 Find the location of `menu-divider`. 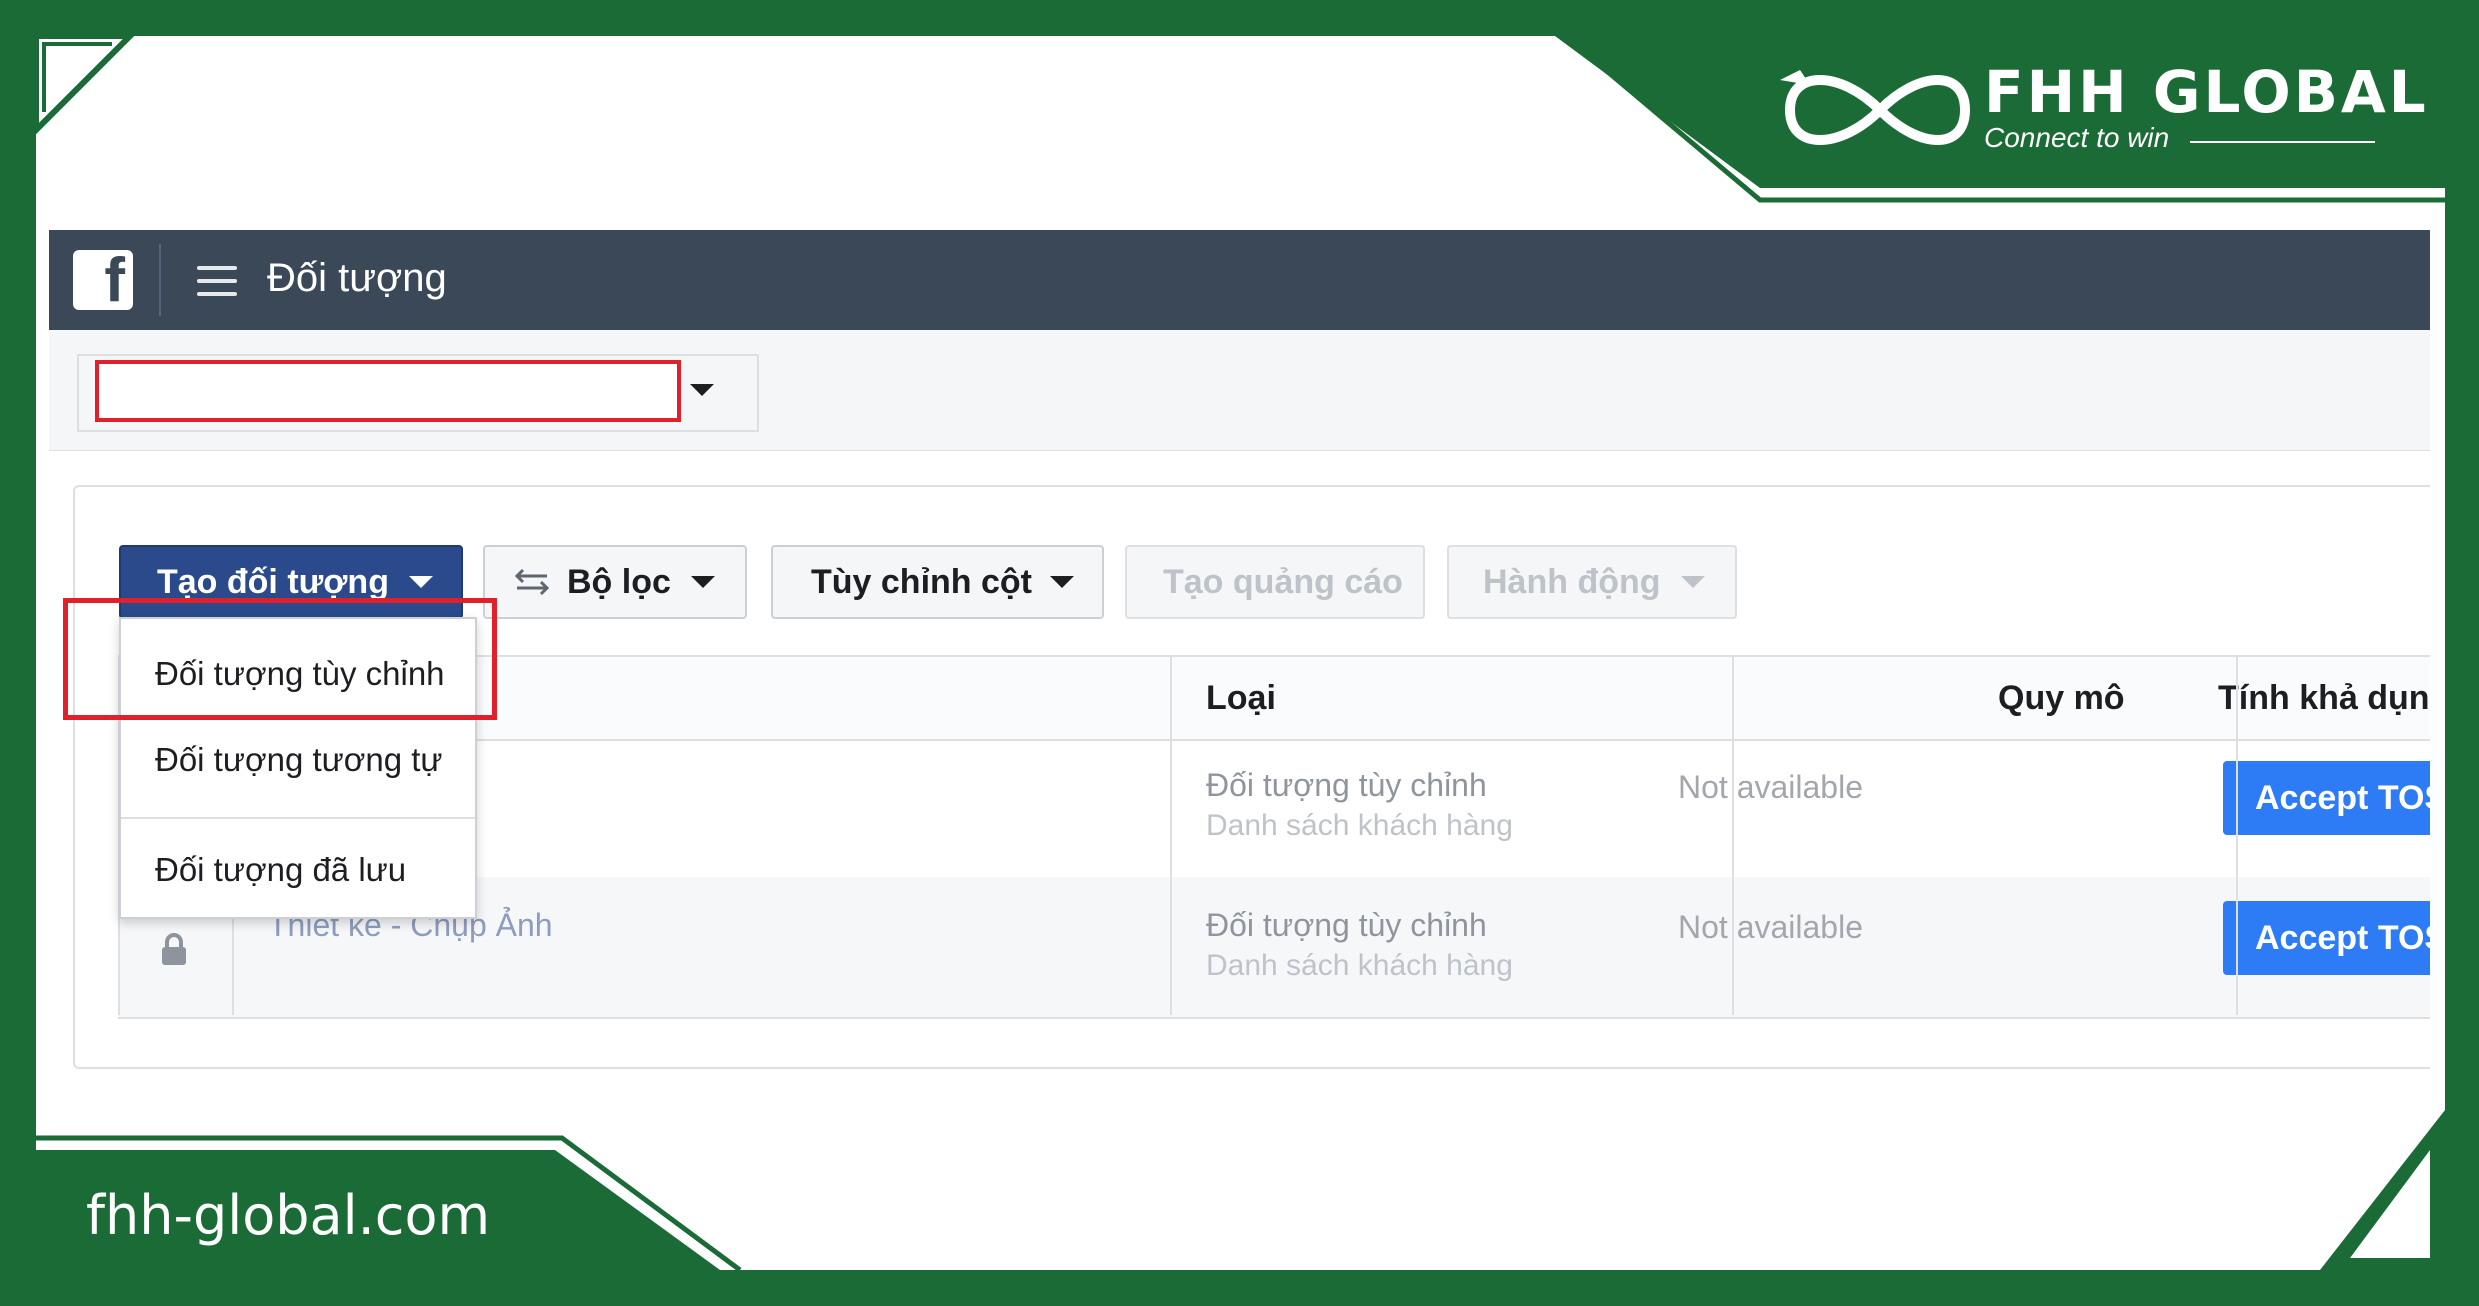

menu-divider is located at coordinates (298, 818).